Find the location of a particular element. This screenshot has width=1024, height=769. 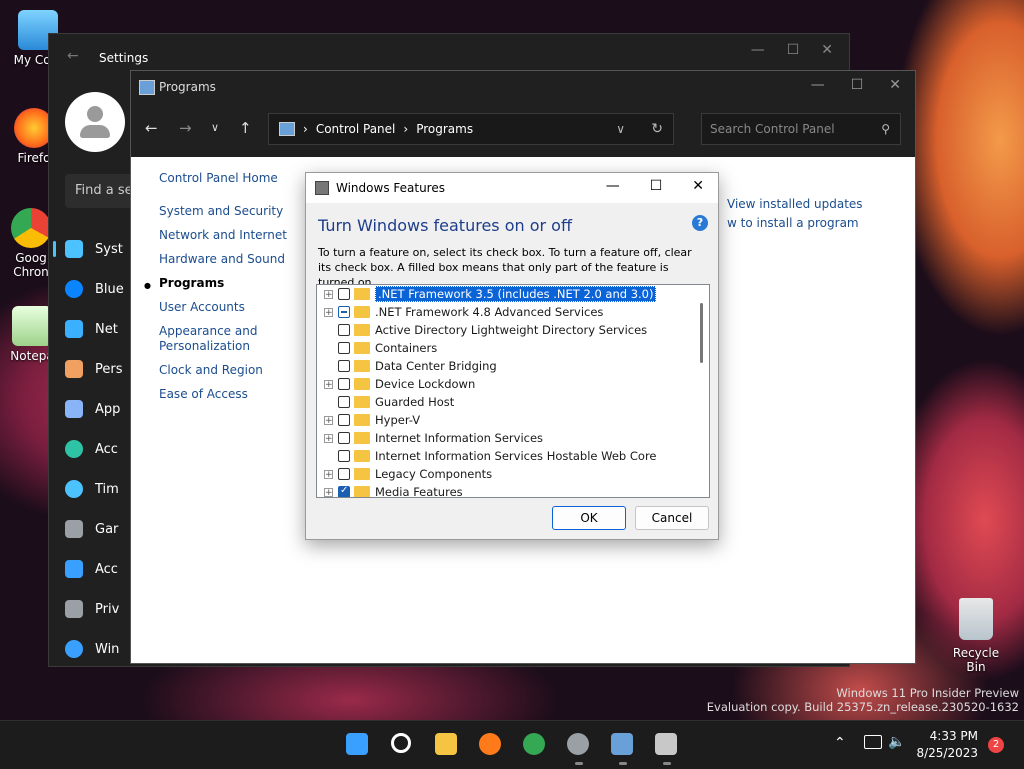

desktop-icon-recycle-bin: Recycle Bin is located at coordinates (976, 636).